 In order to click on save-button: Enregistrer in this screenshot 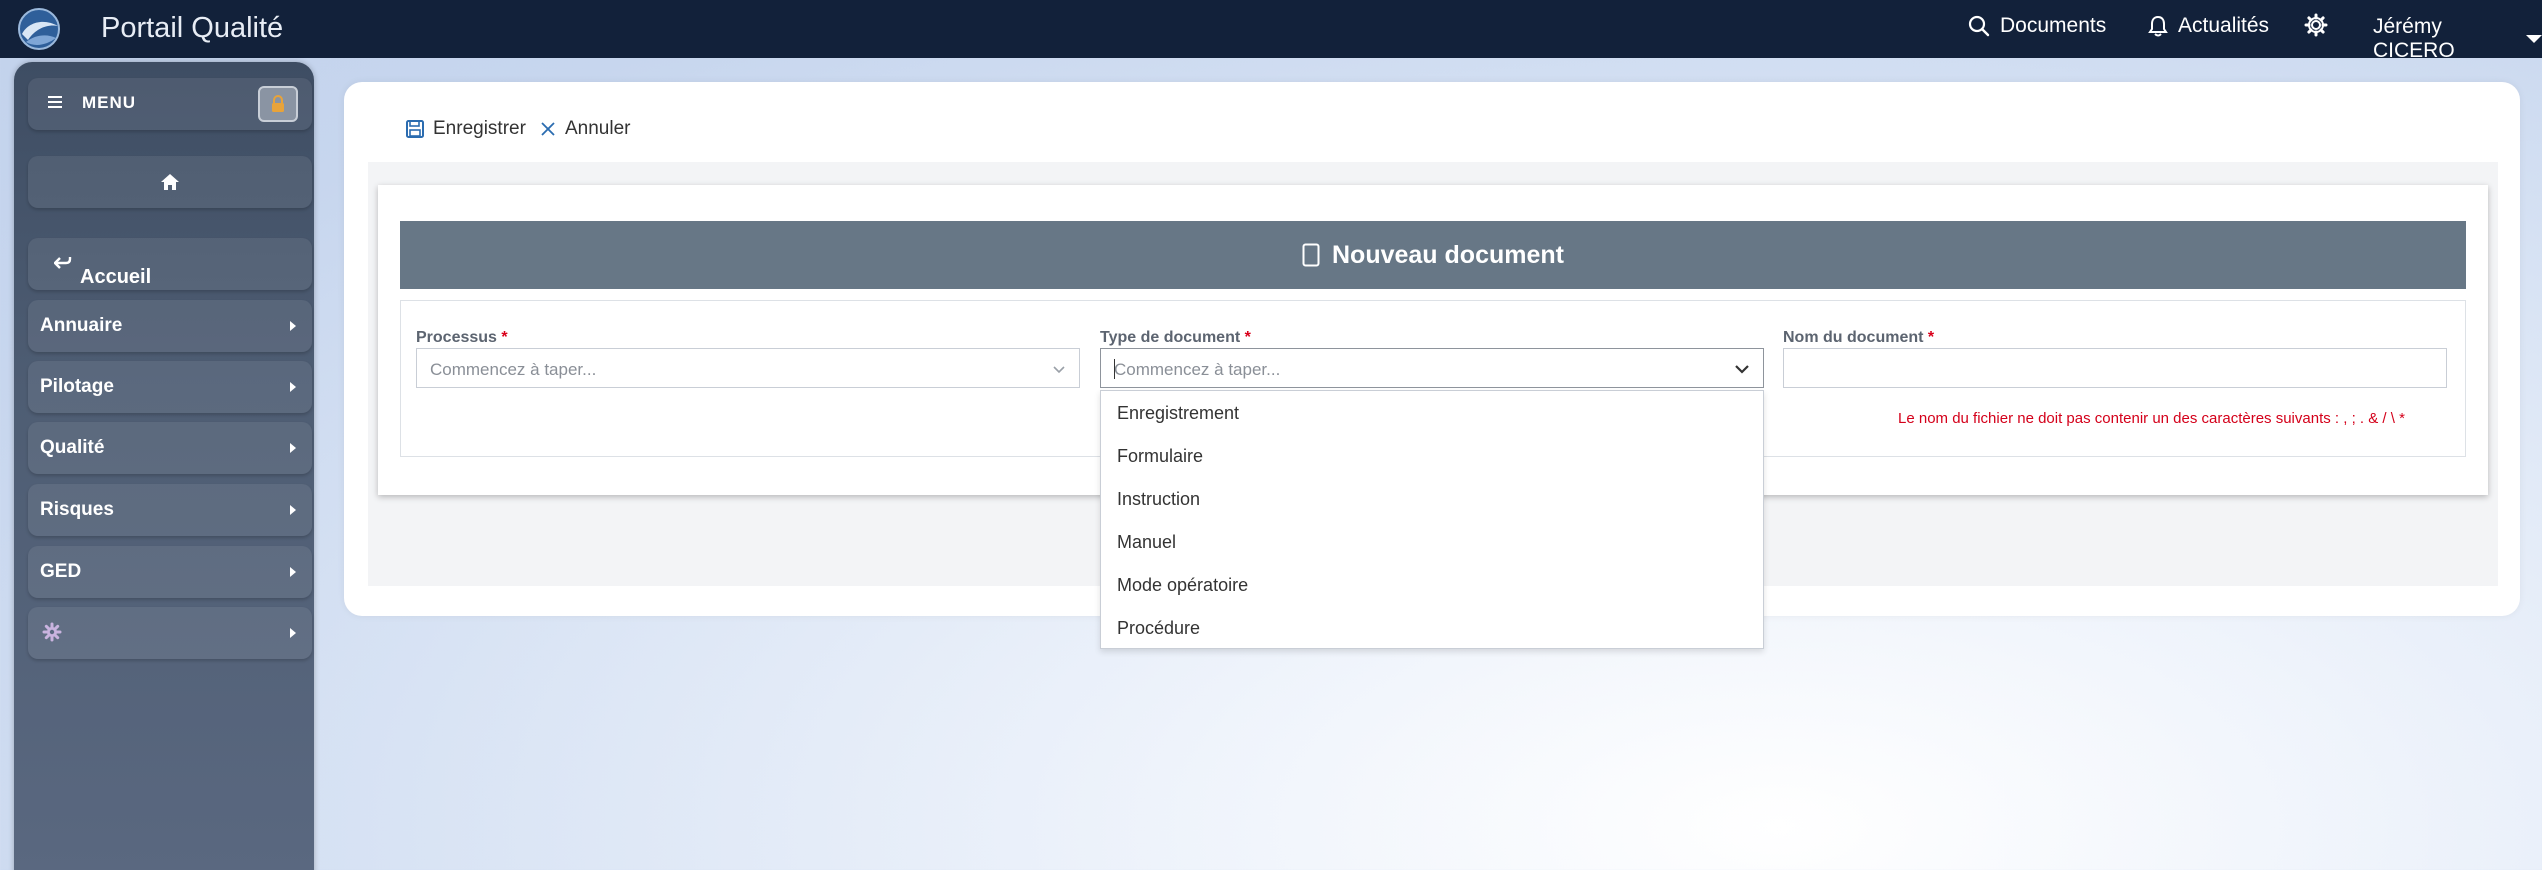, I will do `click(466, 129)`.